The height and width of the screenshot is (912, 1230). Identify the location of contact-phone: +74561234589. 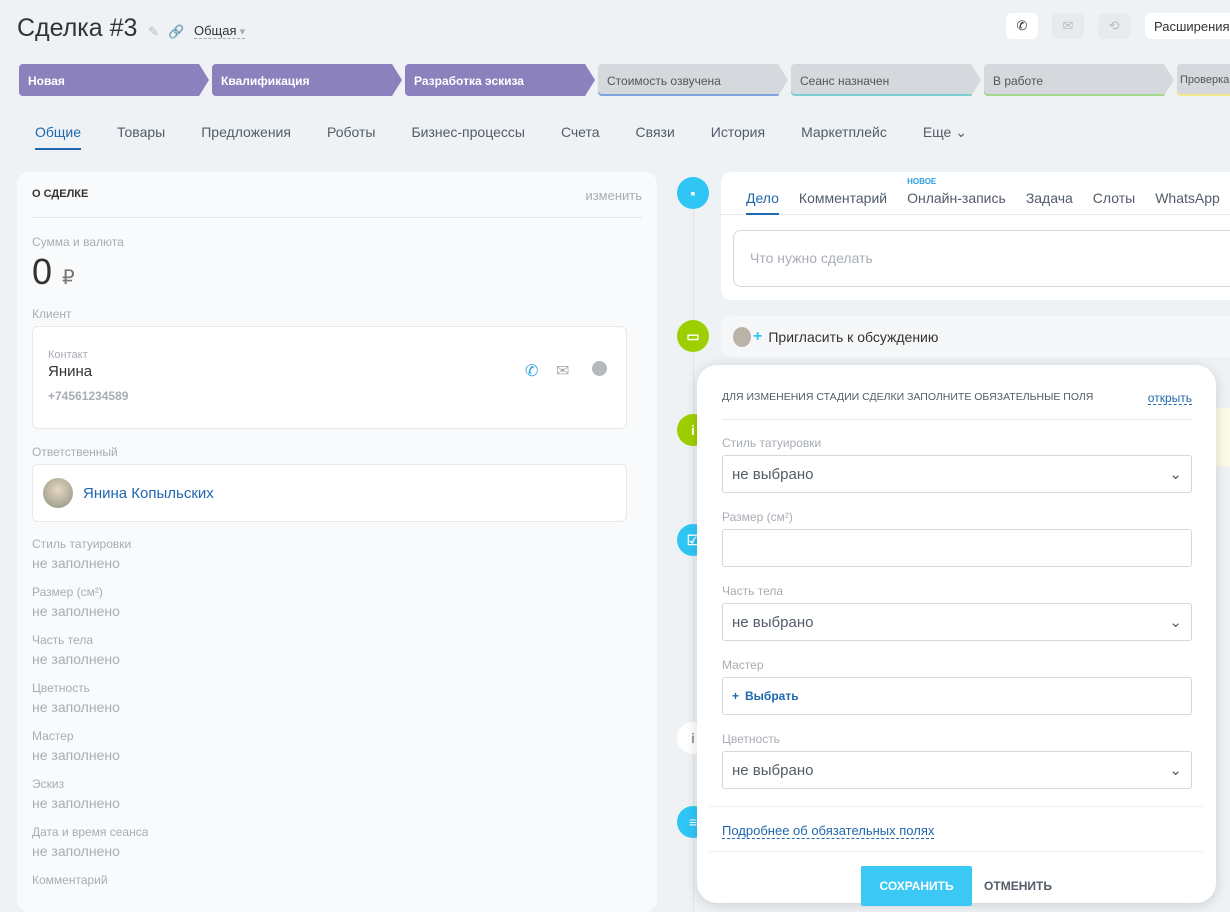
(329, 396).